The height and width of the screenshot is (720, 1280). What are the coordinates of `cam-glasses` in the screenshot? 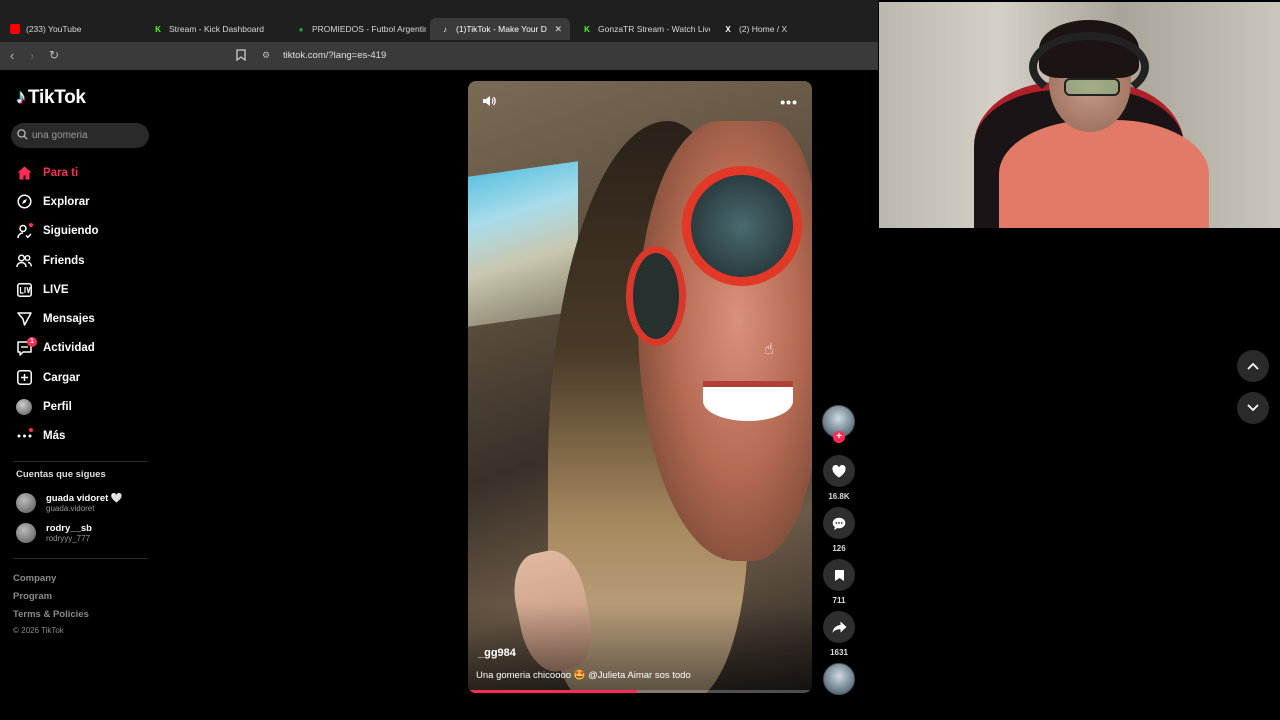 It's located at (1092, 87).